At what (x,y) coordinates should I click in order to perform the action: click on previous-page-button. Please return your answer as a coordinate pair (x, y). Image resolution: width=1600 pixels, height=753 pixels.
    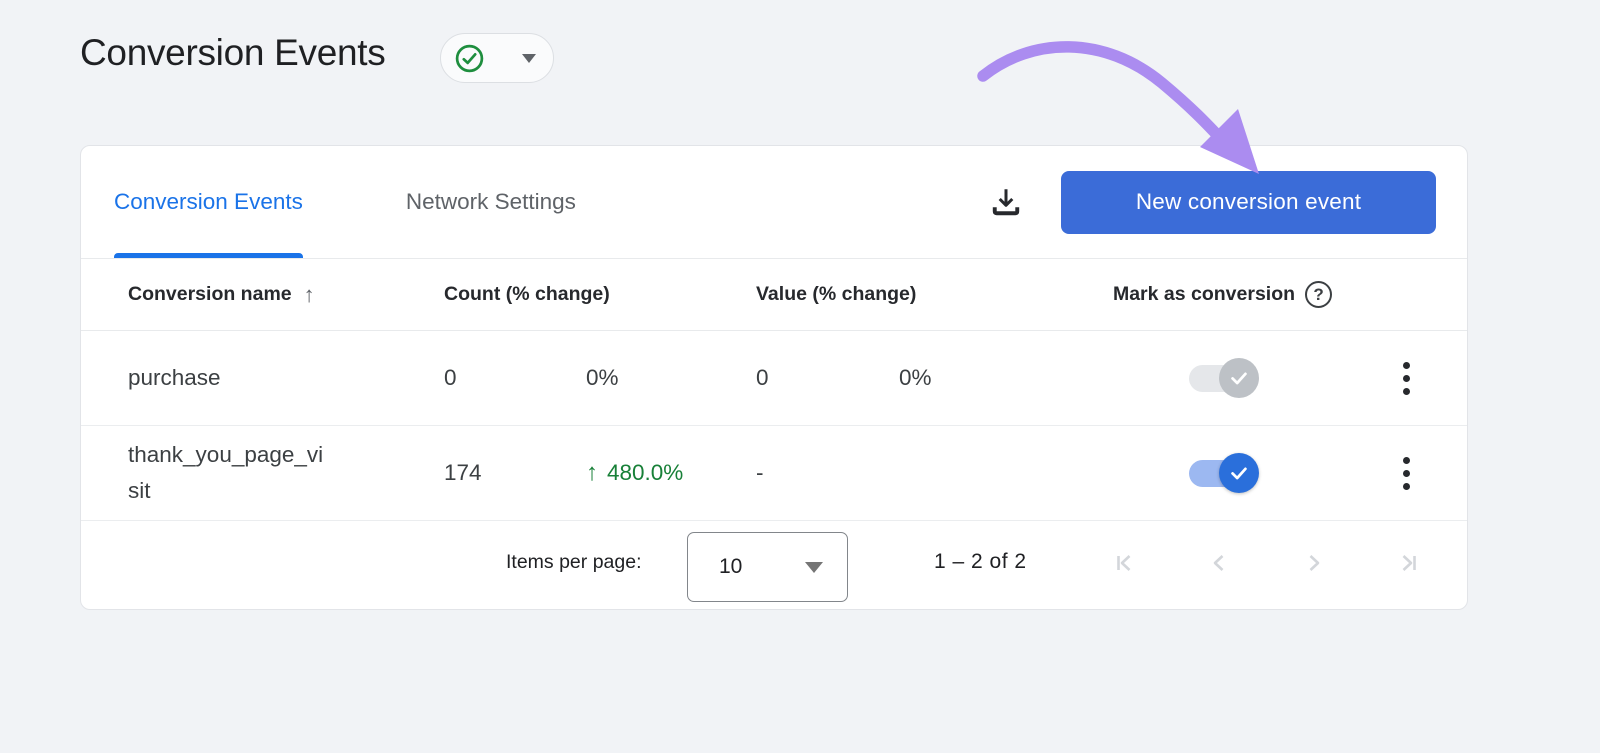
    Looking at the image, I should click on (1219, 563).